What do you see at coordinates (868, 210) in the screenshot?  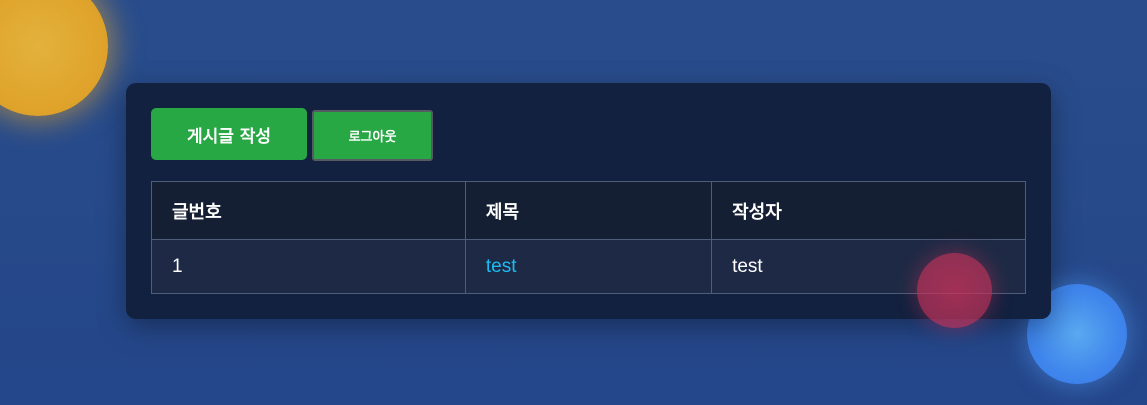 I see `header-author: 작성자` at bounding box center [868, 210].